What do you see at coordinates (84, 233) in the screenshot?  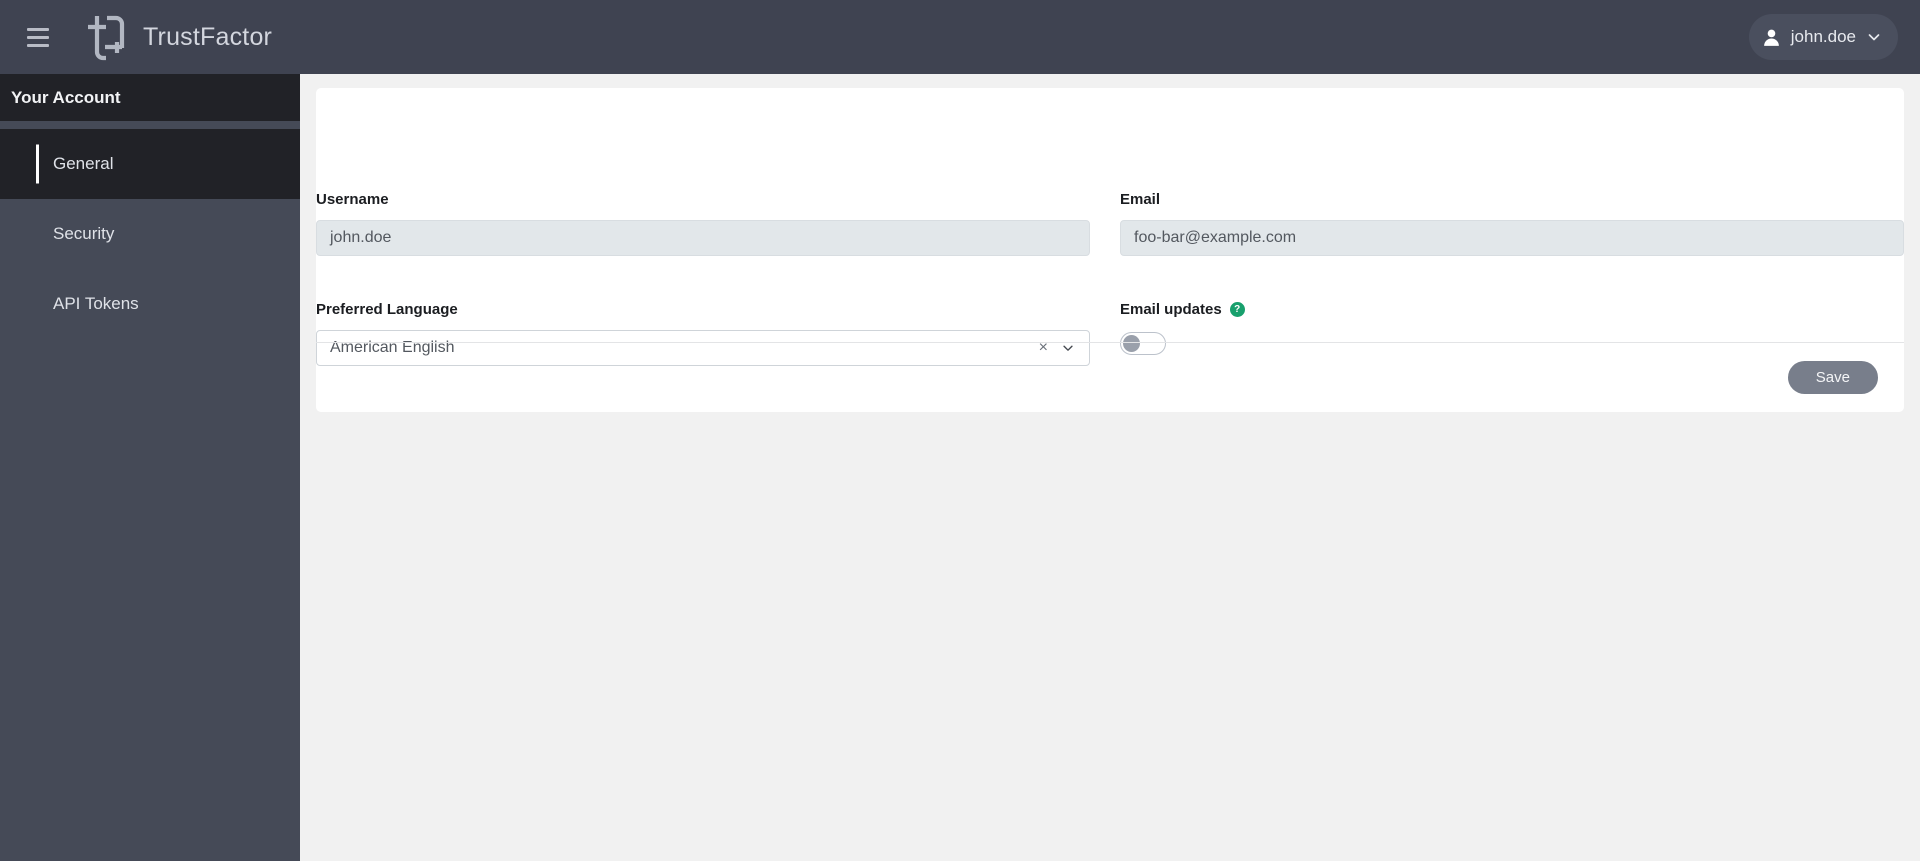 I see `sidebar-item-label: Security` at bounding box center [84, 233].